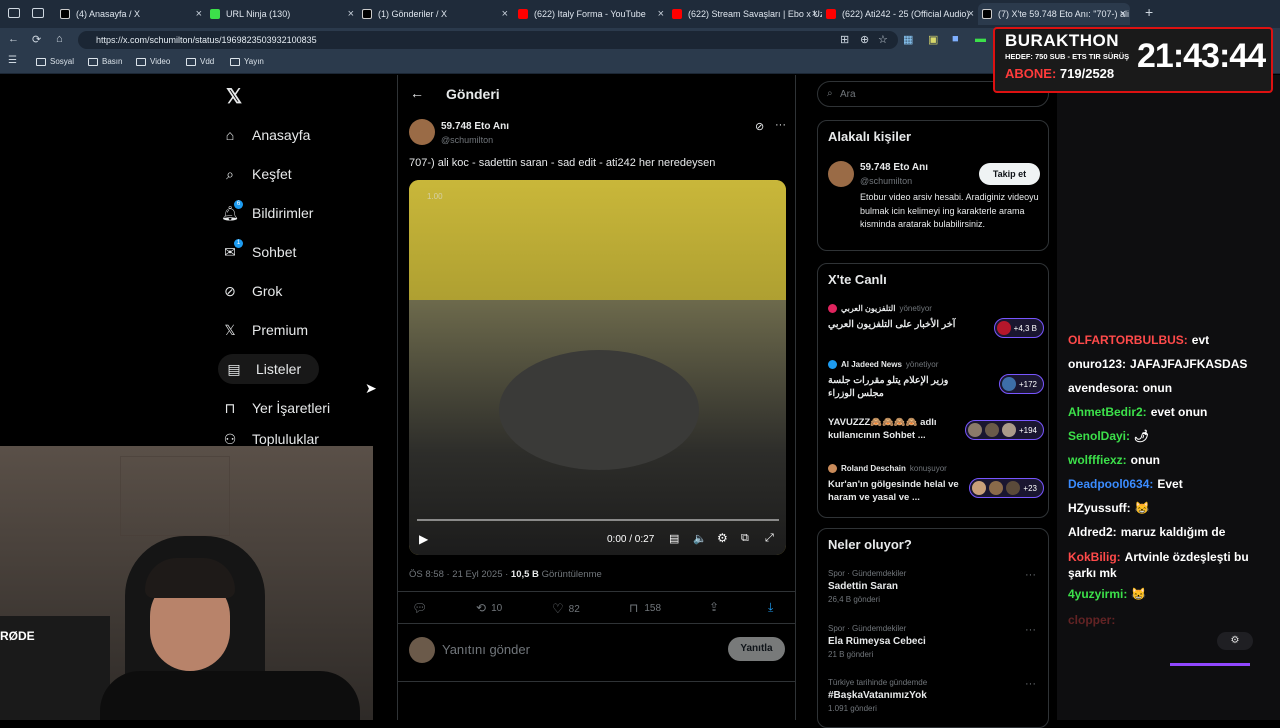 This screenshot has width=1280, height=728. I want to click on bookmark-folder: Video, so click(153, 61).